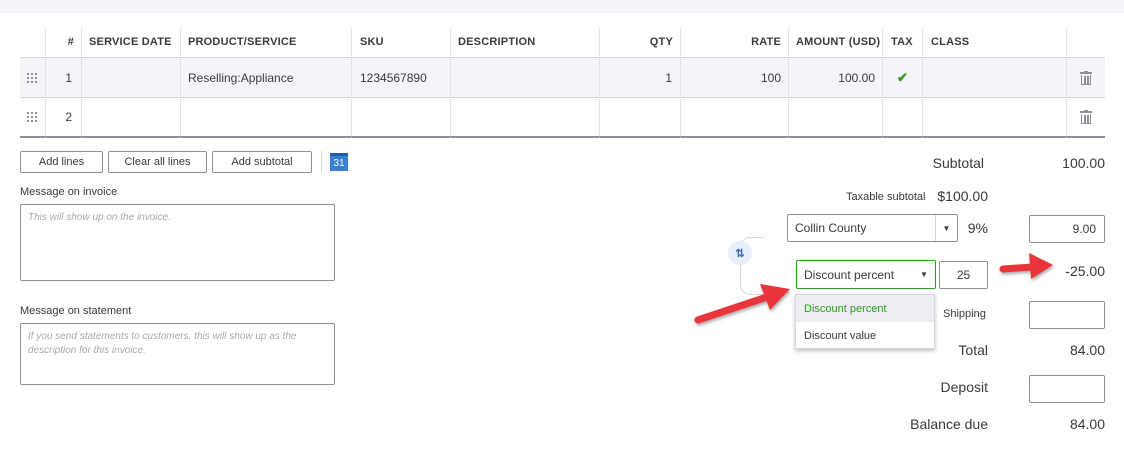 This screenshot has height=449, width=1124. Describe the element at coordinates (973, 350) in the screenshot. I see `total-label: Total` at that location.